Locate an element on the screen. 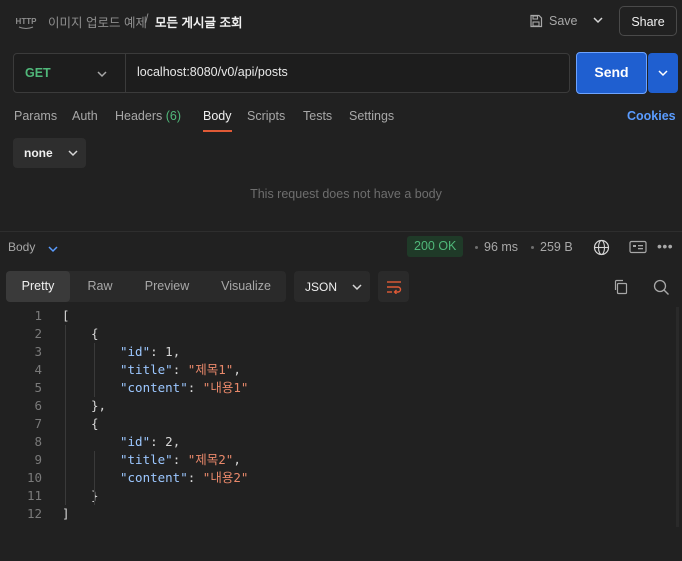 The image size is (682, 561). code-line: 5 "content": "내용1" is located at coordinates (341, 388).